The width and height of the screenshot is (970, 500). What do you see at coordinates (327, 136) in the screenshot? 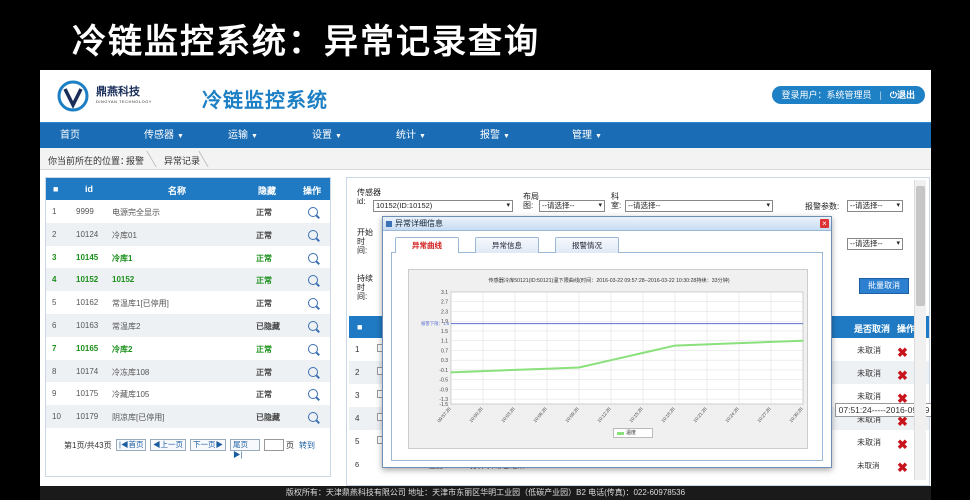
I see `nav-item-3: 设置 ▼` at bounding box center [327, 136].